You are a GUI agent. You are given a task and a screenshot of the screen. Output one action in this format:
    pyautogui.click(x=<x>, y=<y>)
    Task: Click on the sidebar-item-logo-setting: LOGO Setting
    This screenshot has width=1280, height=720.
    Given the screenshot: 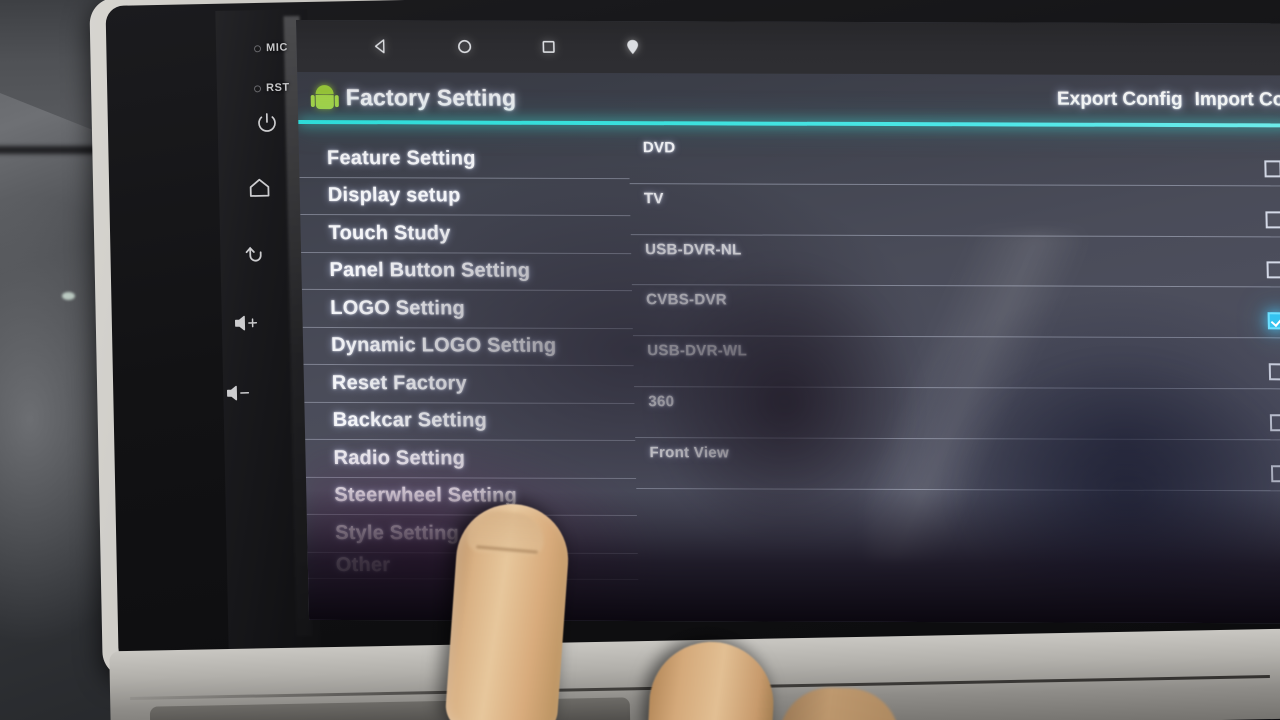 What is the action you would take?
    pyautogui.click(x=467, y=309)
    